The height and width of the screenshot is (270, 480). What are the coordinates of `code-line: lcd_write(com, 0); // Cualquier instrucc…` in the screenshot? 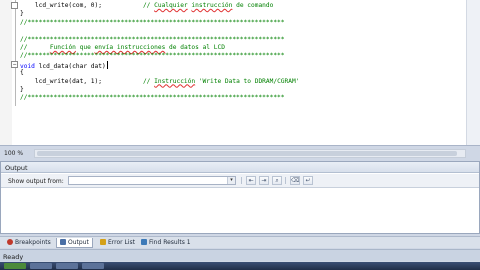 It's located at (159, 6).